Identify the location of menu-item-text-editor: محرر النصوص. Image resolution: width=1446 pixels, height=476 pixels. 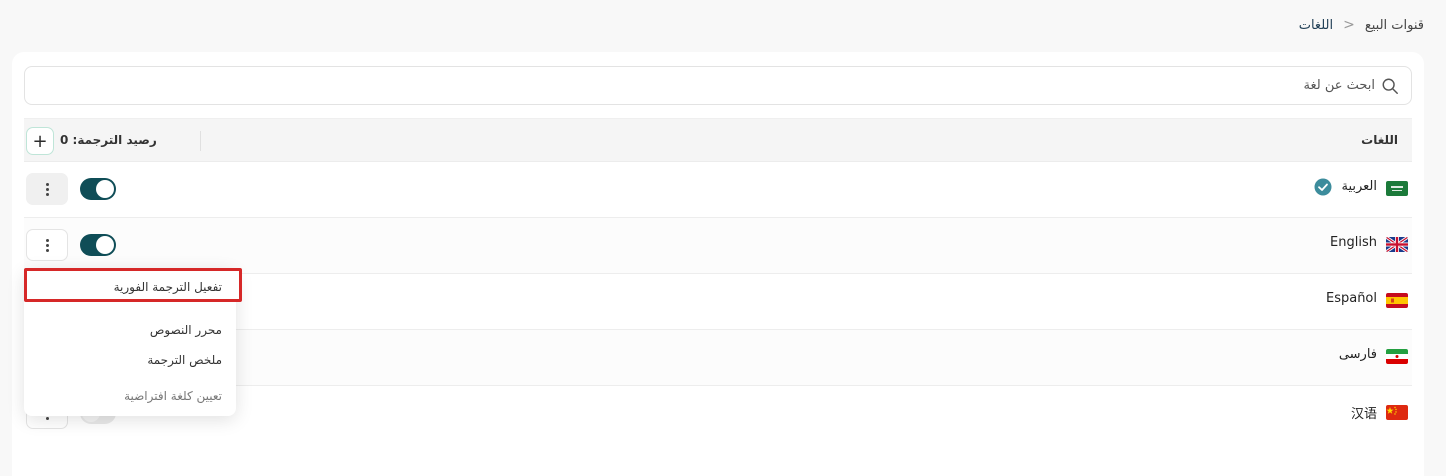
(186, 330).